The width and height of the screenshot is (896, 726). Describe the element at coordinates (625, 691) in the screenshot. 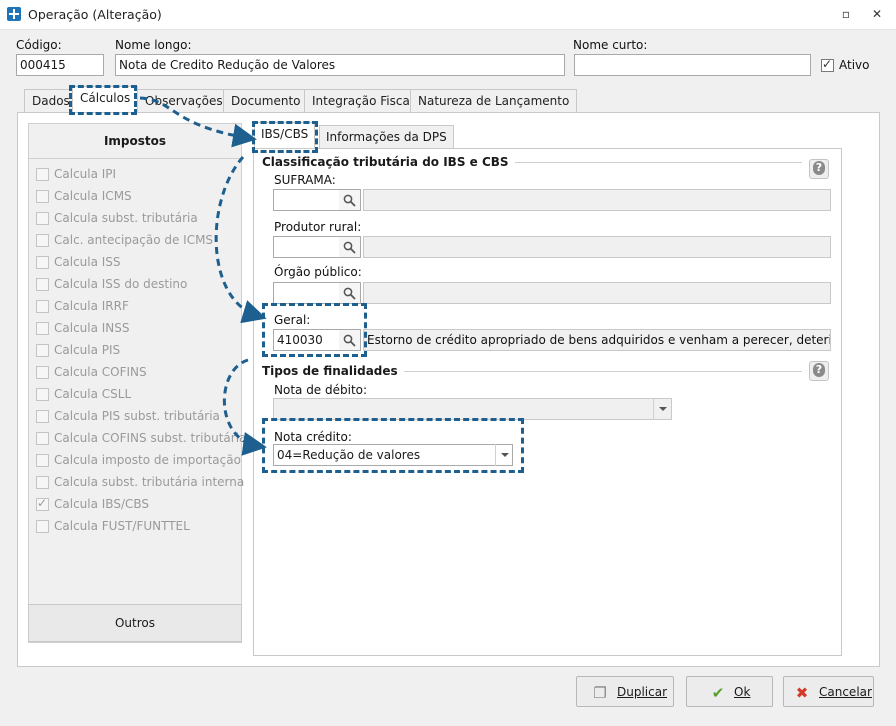

I see `duplicar-button: ❐ Duplicar` at that location.